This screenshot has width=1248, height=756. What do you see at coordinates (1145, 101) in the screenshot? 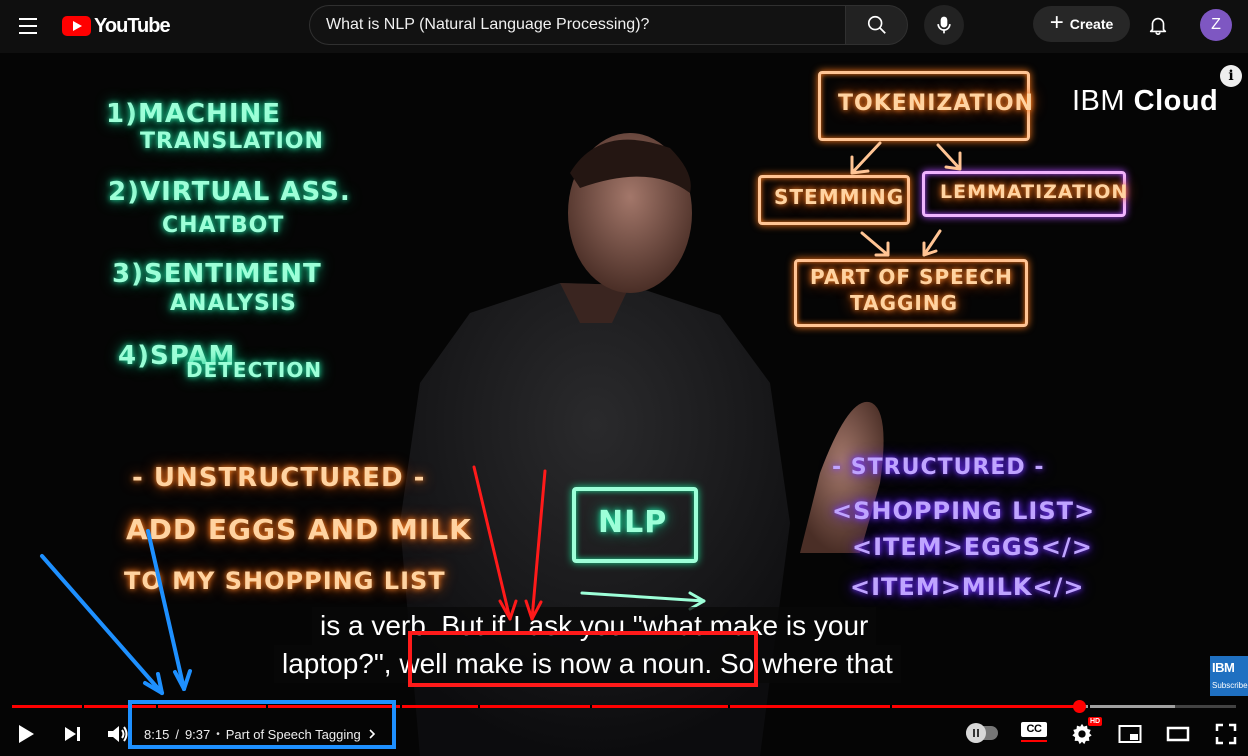
I see `ibm-cloud-logo: IBM Cloud` at bounding box center [1145, 101].